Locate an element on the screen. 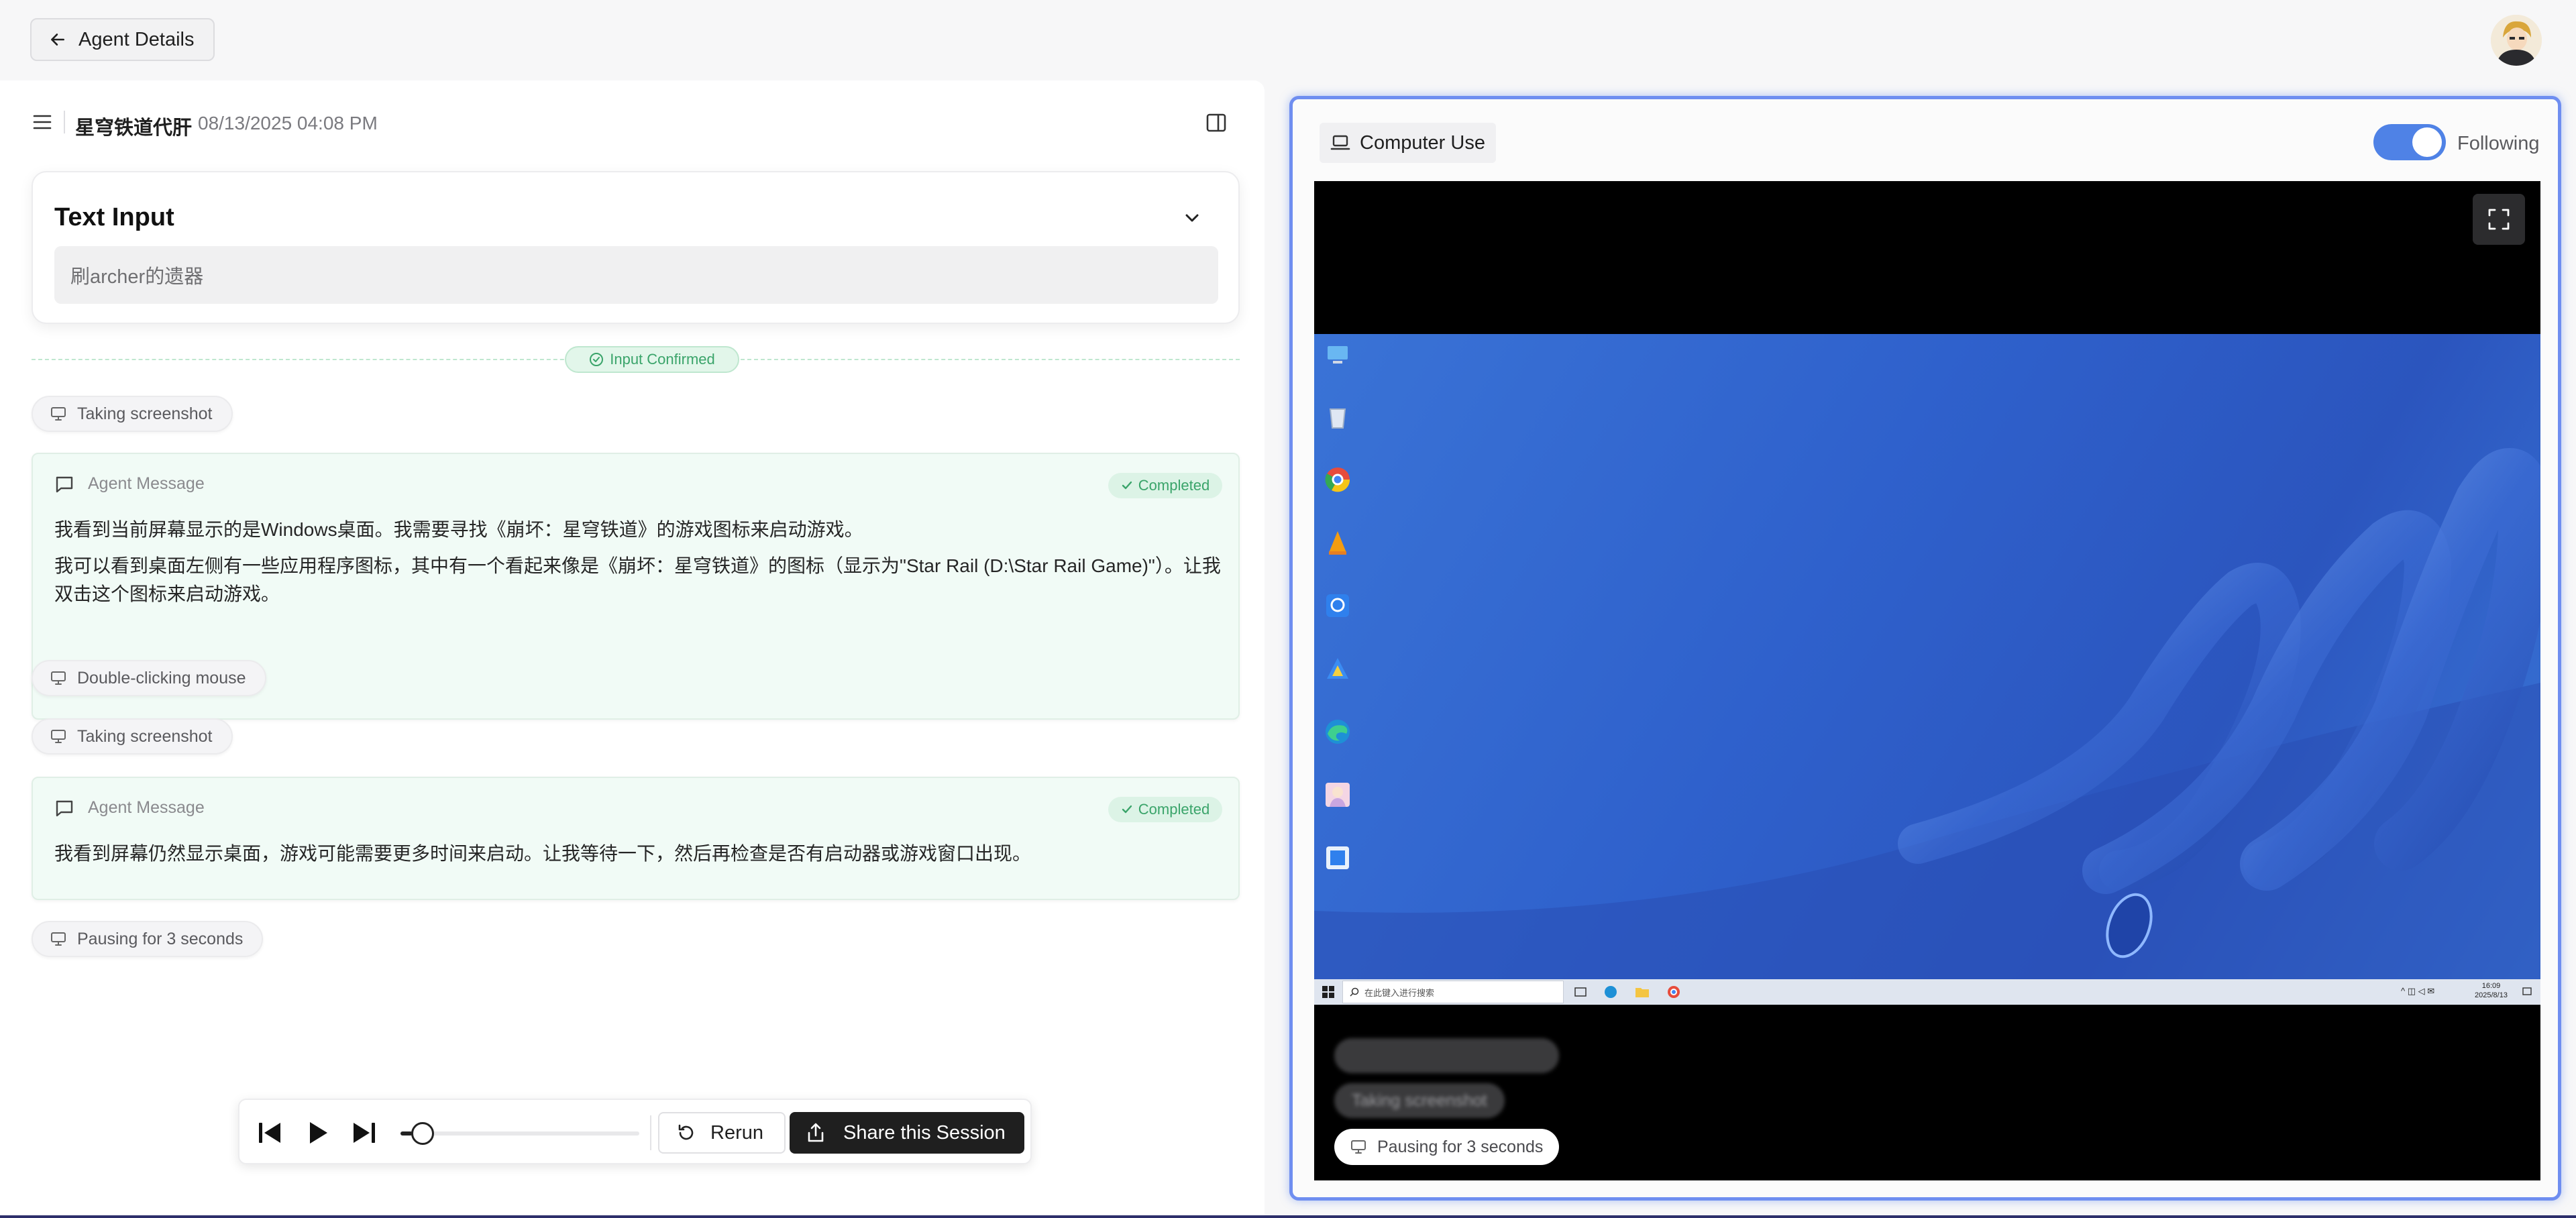 This screenshot has width=2576, height=1218. agent-message-header: Agent Message is located at coordinates (129, 484).